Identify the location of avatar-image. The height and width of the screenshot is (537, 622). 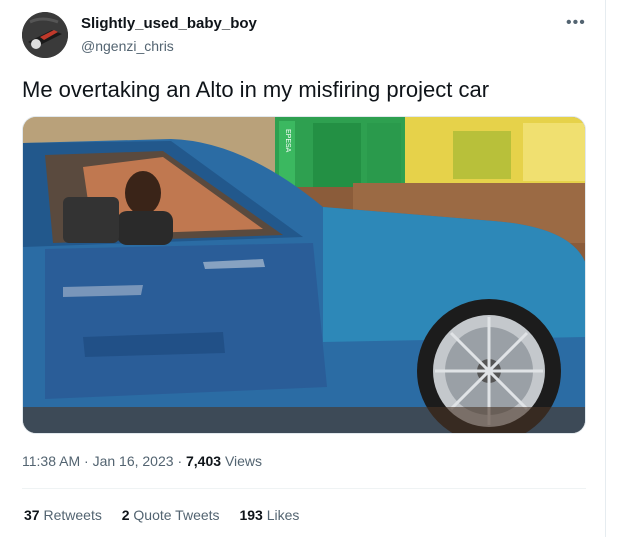
(45, 35).